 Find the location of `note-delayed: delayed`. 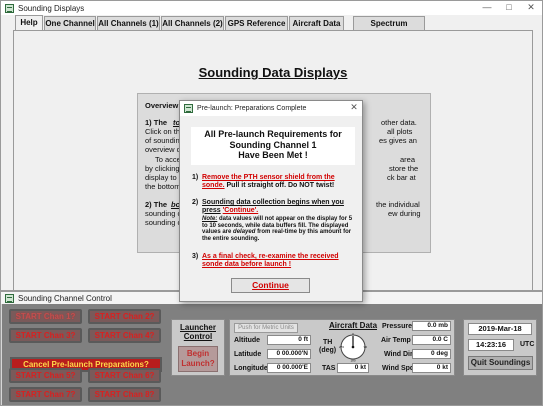

note-delayed: delayed is located at coordinates (244, 232).